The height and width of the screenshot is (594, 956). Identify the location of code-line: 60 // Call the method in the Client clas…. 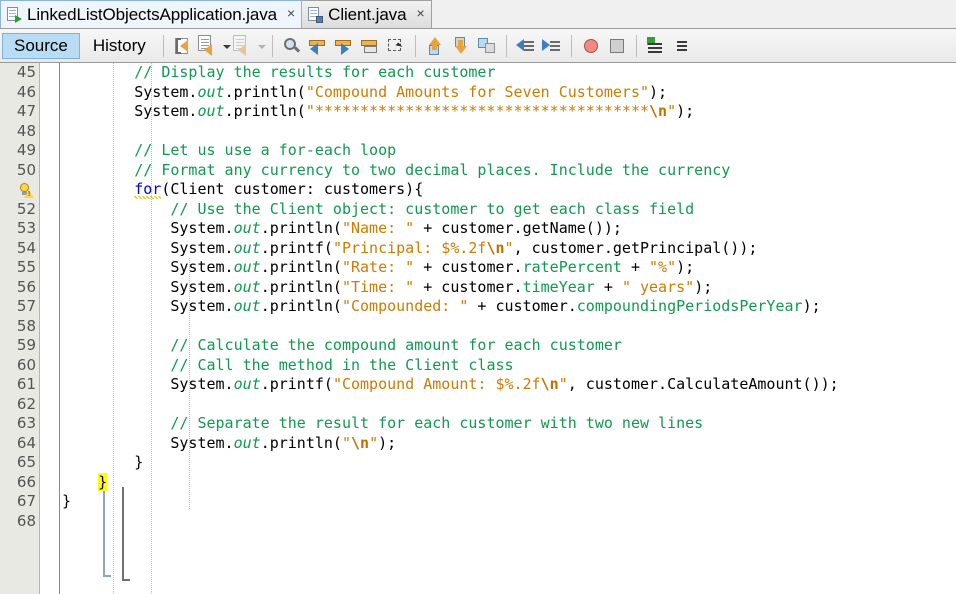
(478, 366).